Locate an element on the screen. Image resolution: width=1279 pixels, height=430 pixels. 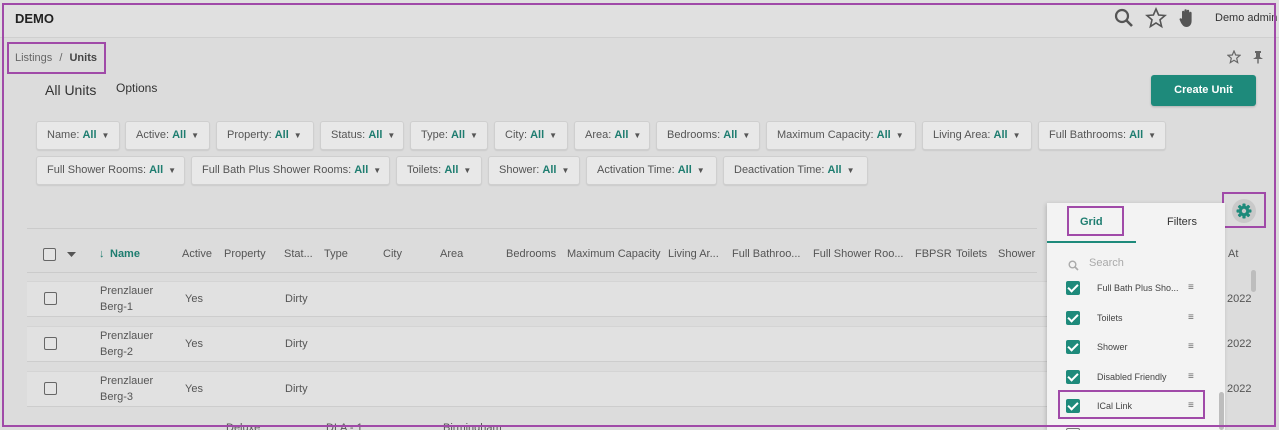
breadcrumb-listings: Listings is located at coordinates (33, 58).